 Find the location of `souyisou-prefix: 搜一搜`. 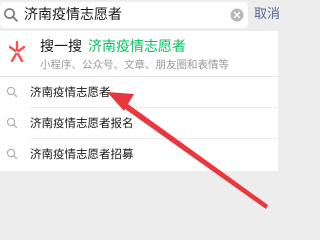

souyisou-prefix: 搜一搜 is located at coordinates (61, 47).